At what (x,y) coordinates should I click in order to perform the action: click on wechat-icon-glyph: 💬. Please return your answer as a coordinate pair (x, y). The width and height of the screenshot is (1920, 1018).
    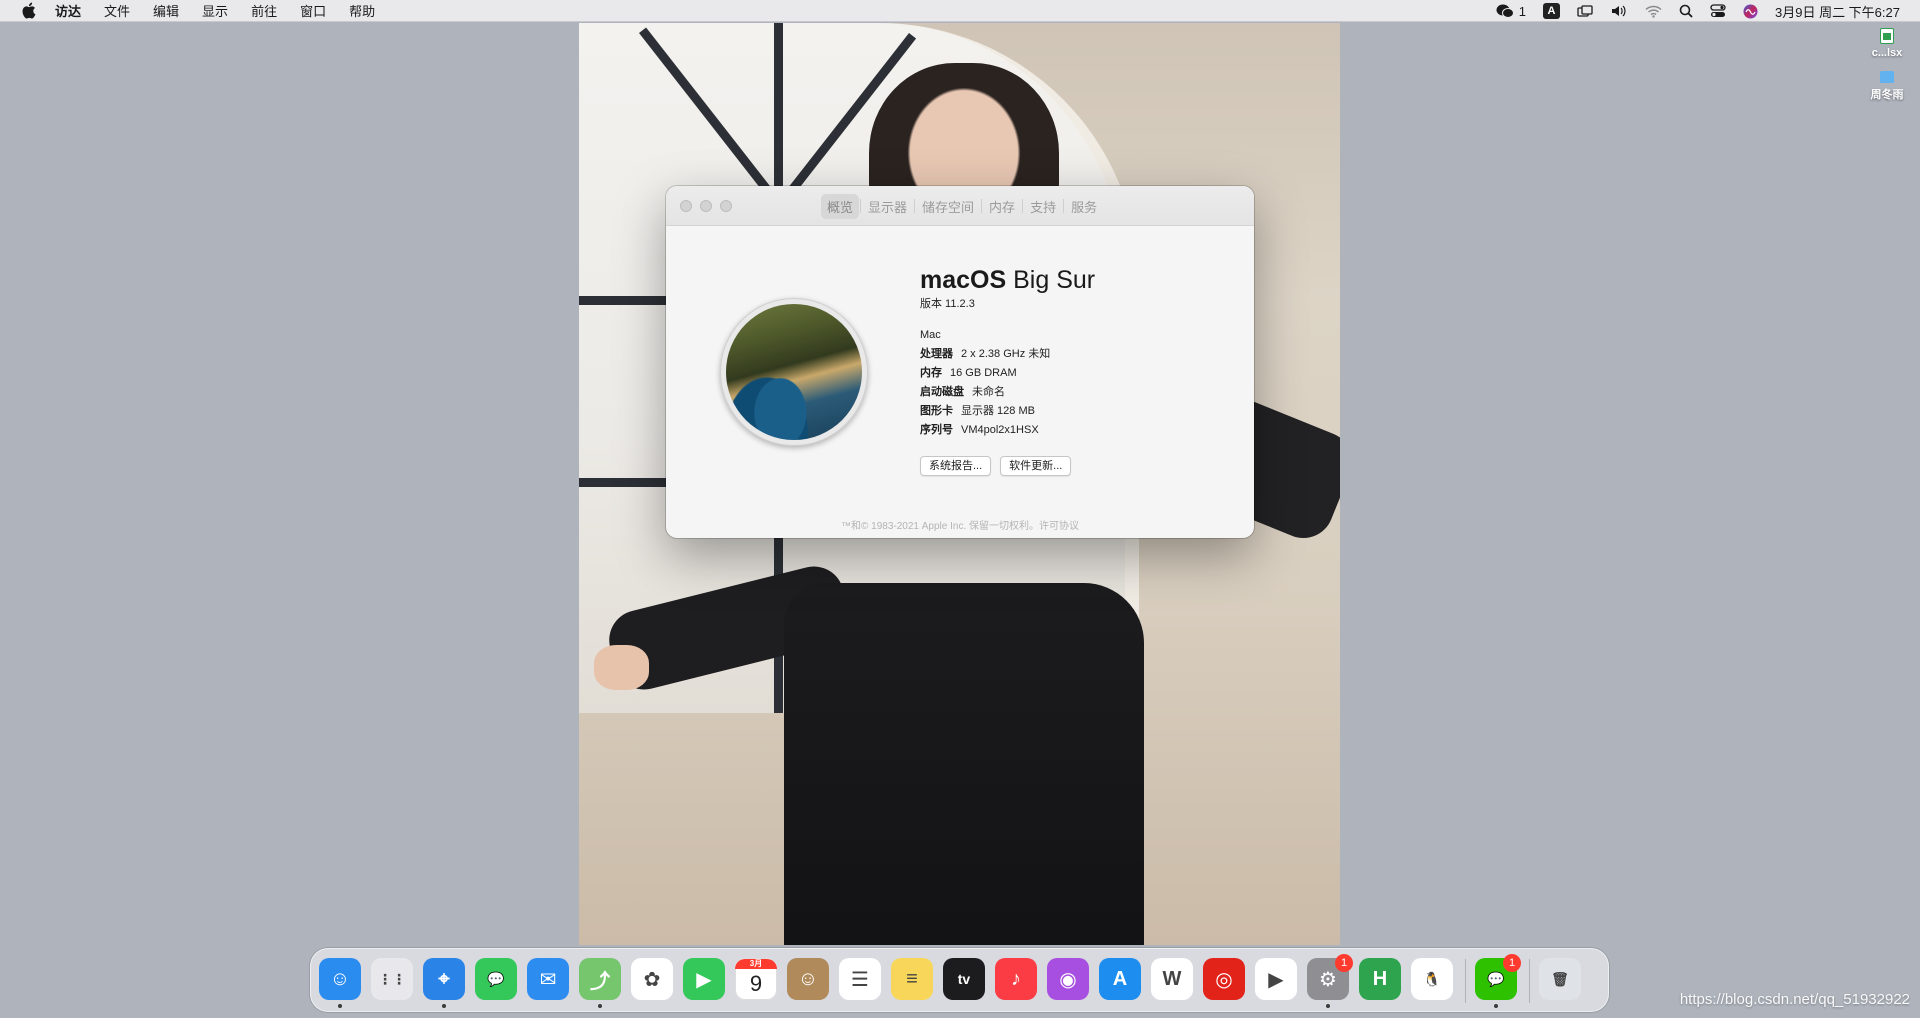
    Looking at the image, I should click on (1496, 978).